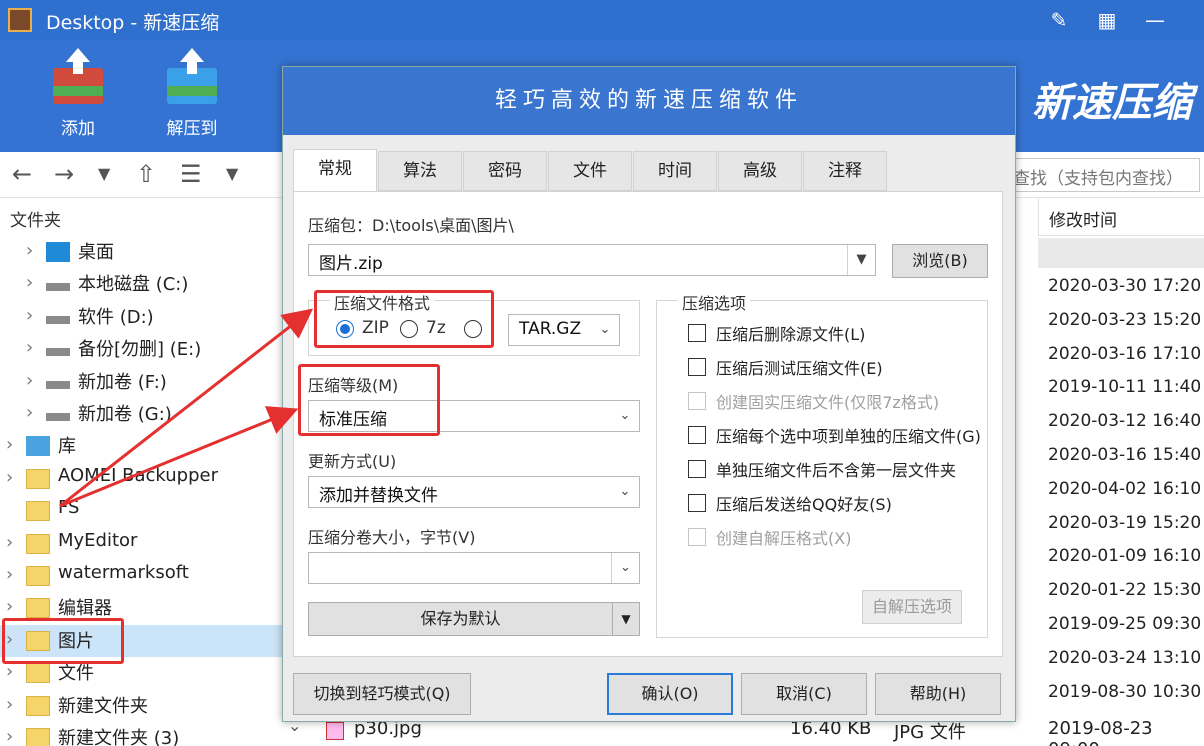  I want to click on chevron-down-icon: ▼, so click(861, 260).